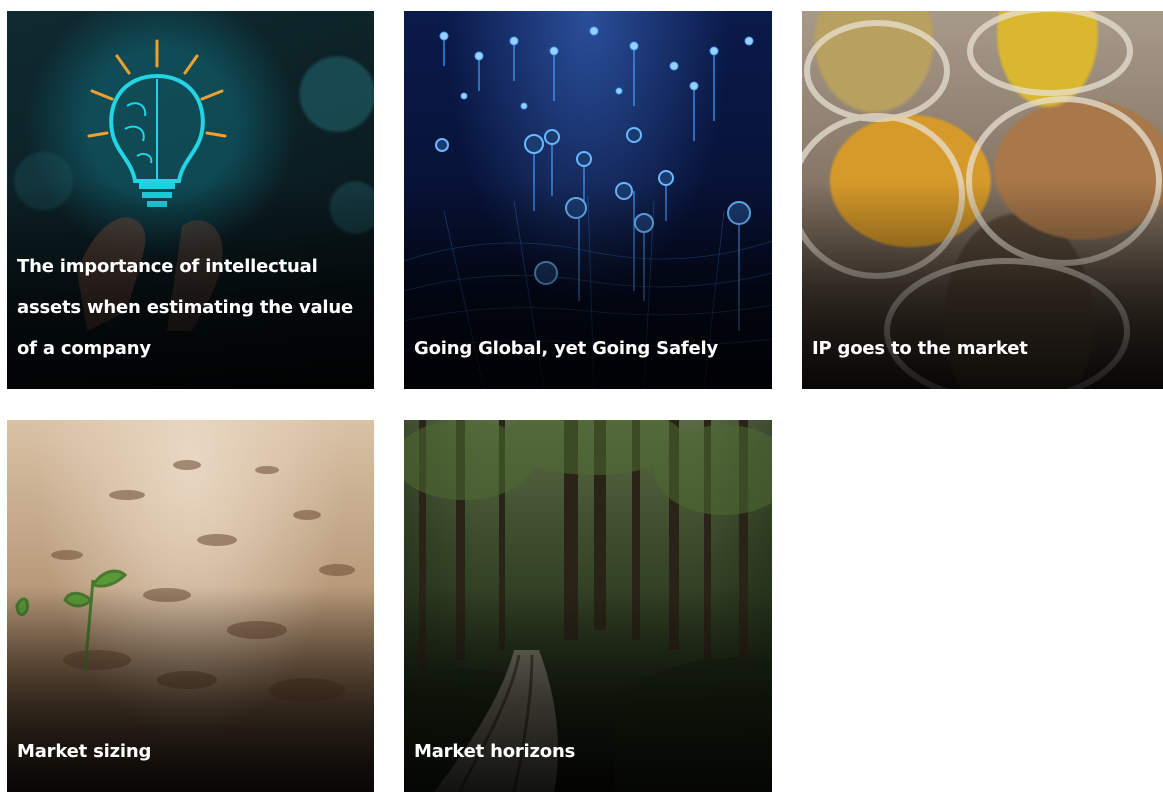 The image size is (1163, 792). Describe the element at coordinates (84, 751) in the screenshot. I see `card-title: Market sizing` at that location.